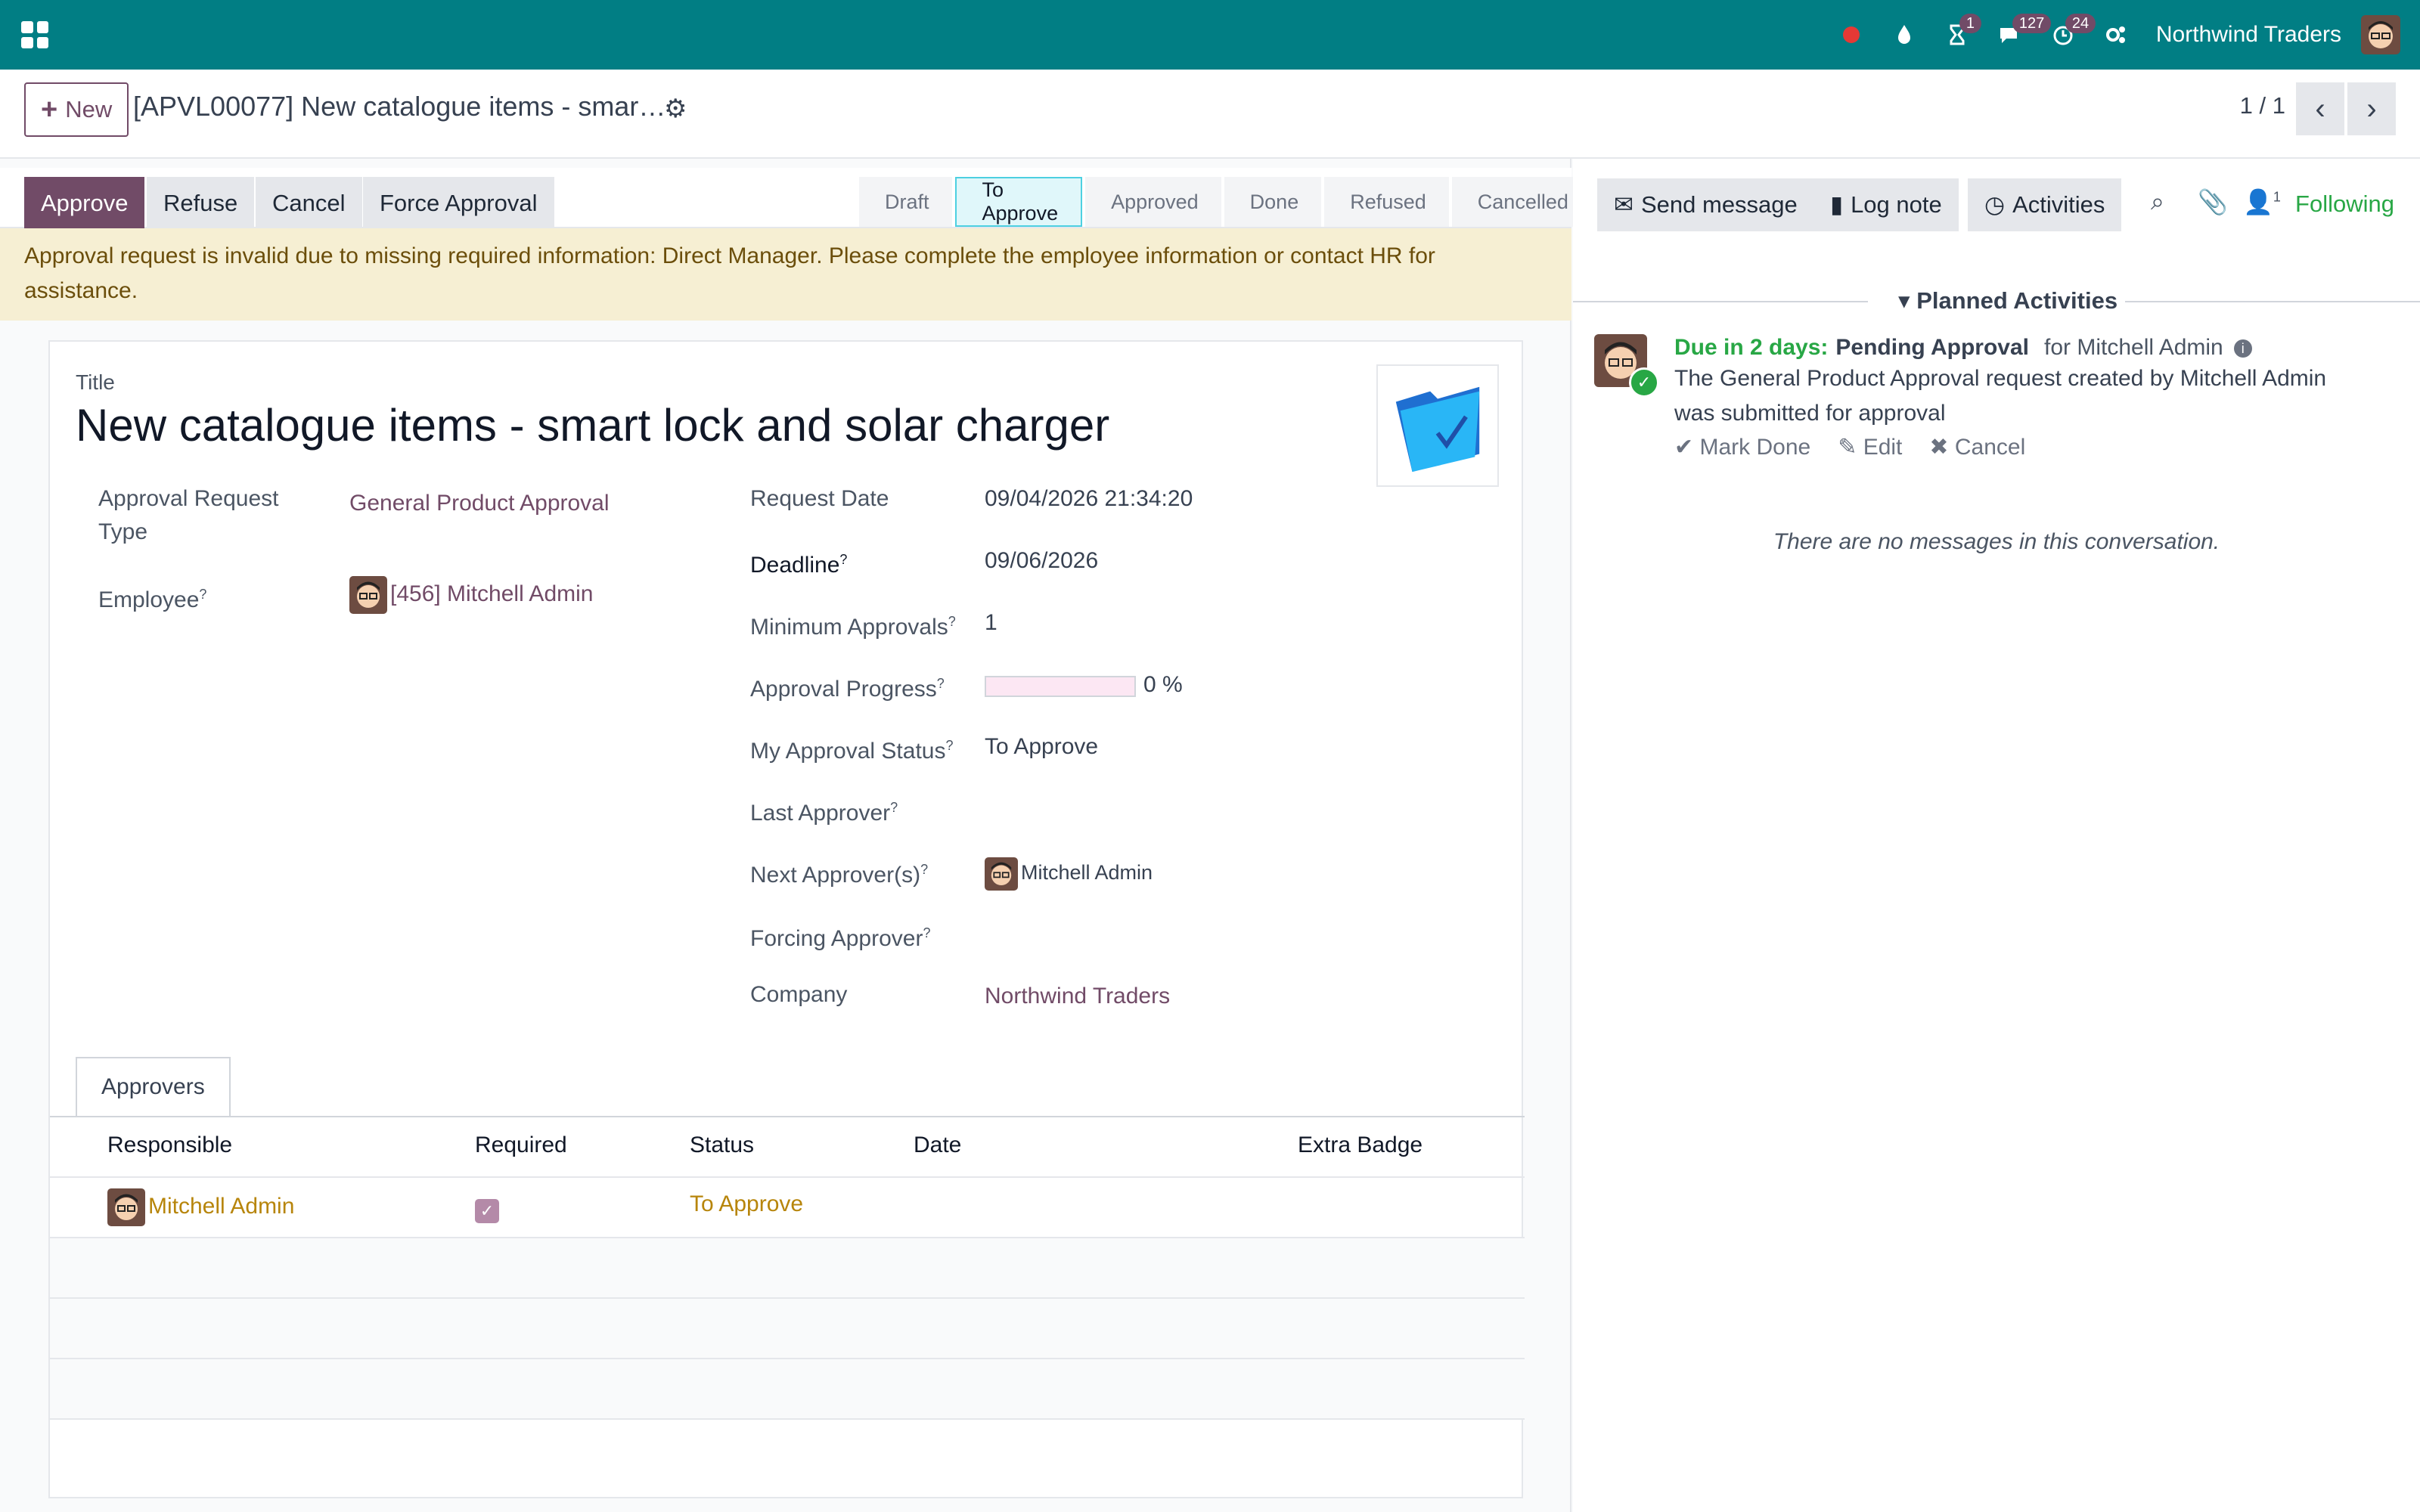 The height and width of the screenshot is (1512, 2420). I want to click on pager-value: 1 / 1, so click(2262, 105).